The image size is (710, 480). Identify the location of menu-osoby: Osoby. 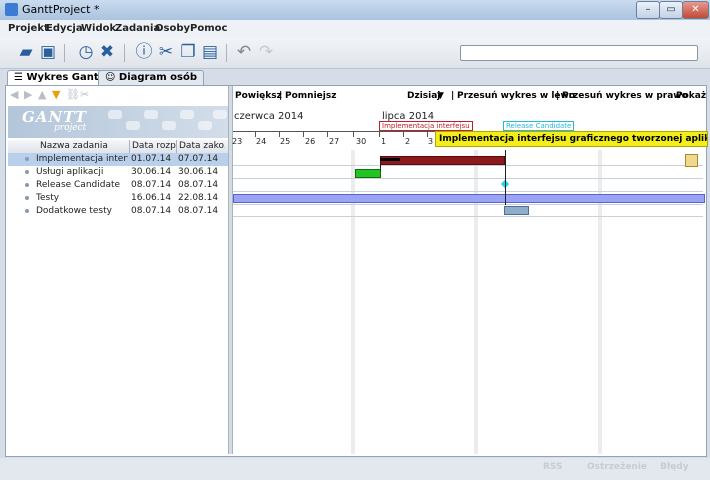
(172, 28).